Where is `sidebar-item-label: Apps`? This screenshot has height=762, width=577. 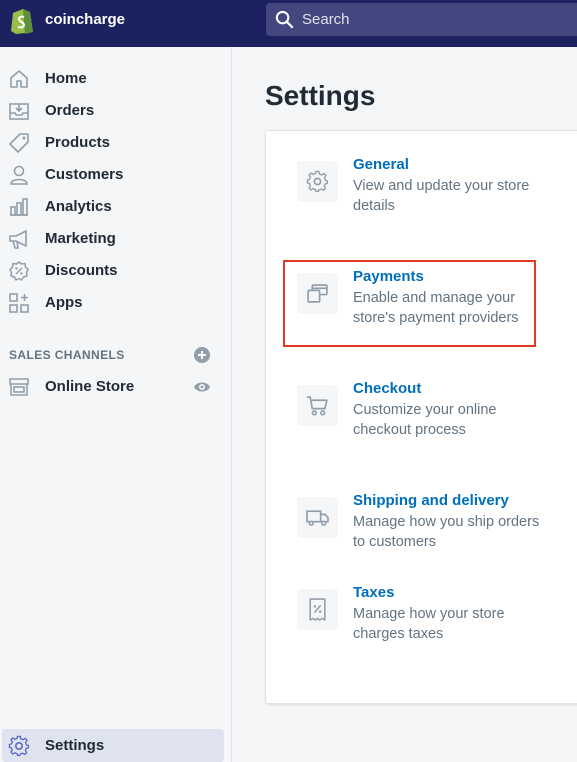 sidebar-item-label: Apps is located at coordinates (64, 302).